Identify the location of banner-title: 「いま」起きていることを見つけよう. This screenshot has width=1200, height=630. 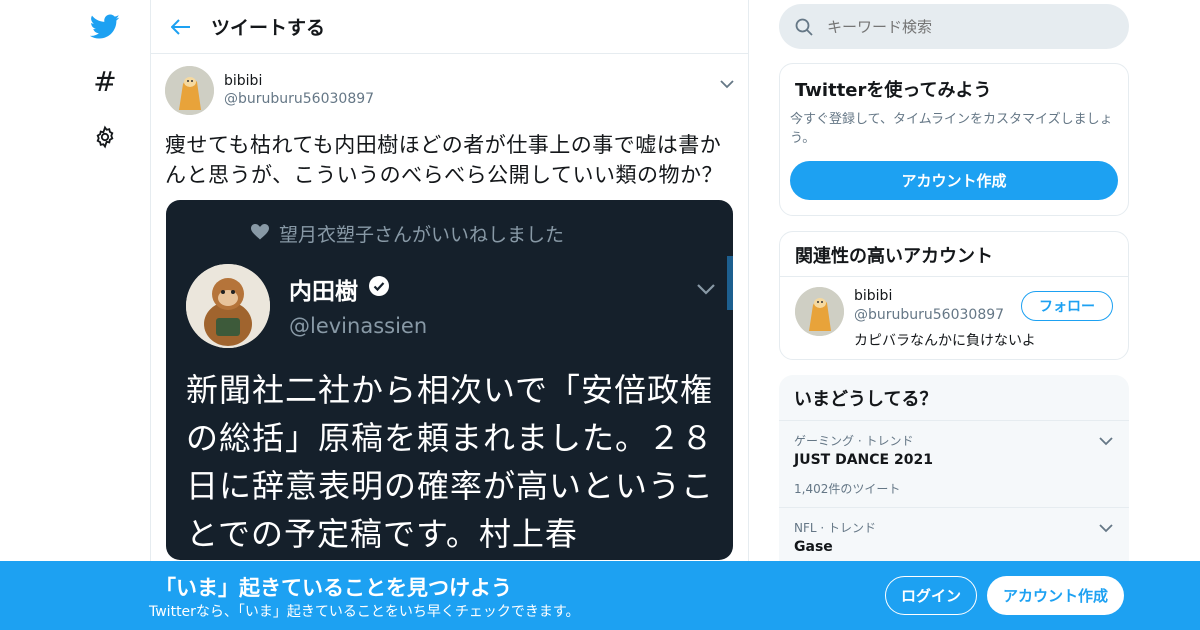
(333, 588).